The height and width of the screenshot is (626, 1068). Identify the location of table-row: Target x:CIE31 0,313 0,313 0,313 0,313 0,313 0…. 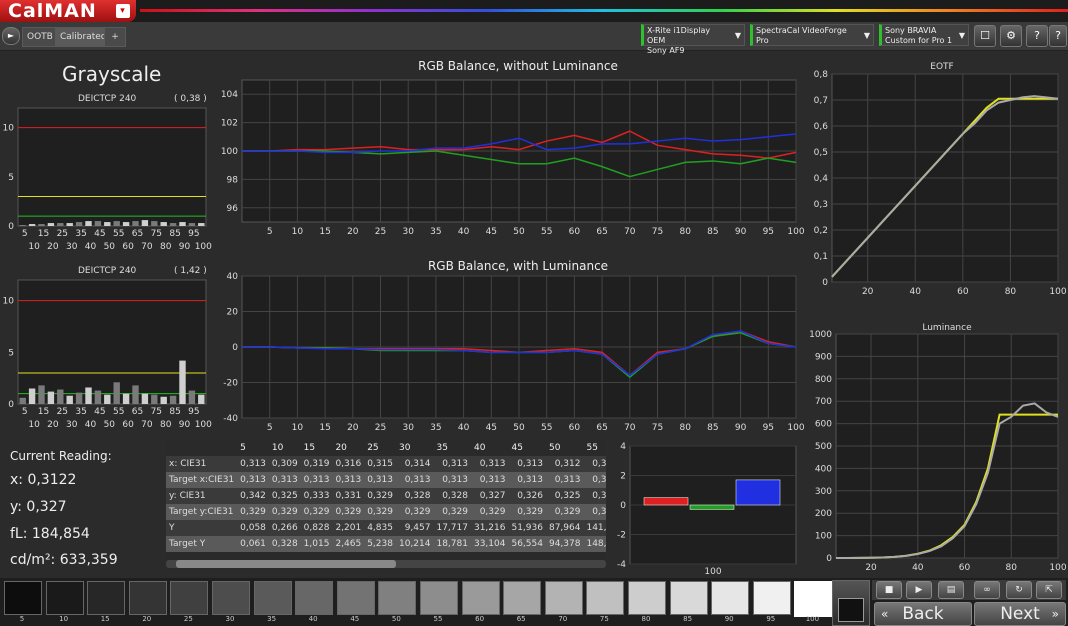
(386, 480).